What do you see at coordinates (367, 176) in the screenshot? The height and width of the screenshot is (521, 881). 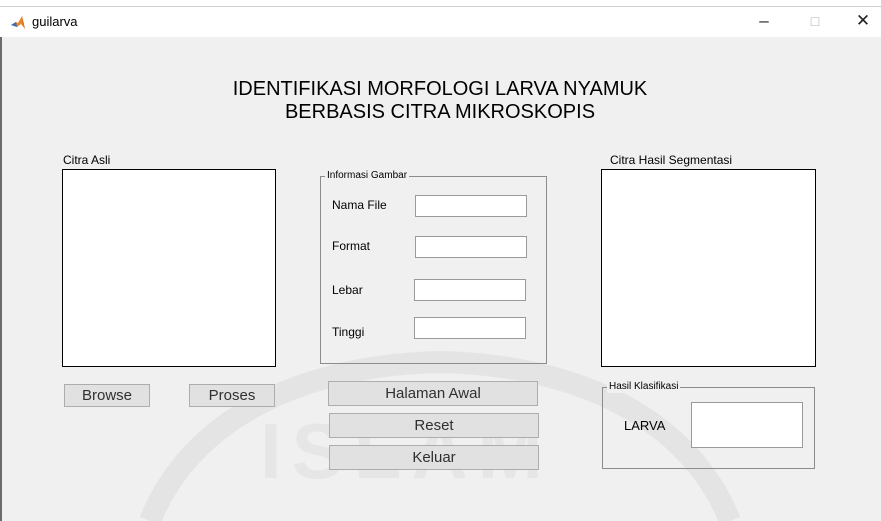 I see `info-panel-title: Informasi Gambar` at bounding box center [367, 176].